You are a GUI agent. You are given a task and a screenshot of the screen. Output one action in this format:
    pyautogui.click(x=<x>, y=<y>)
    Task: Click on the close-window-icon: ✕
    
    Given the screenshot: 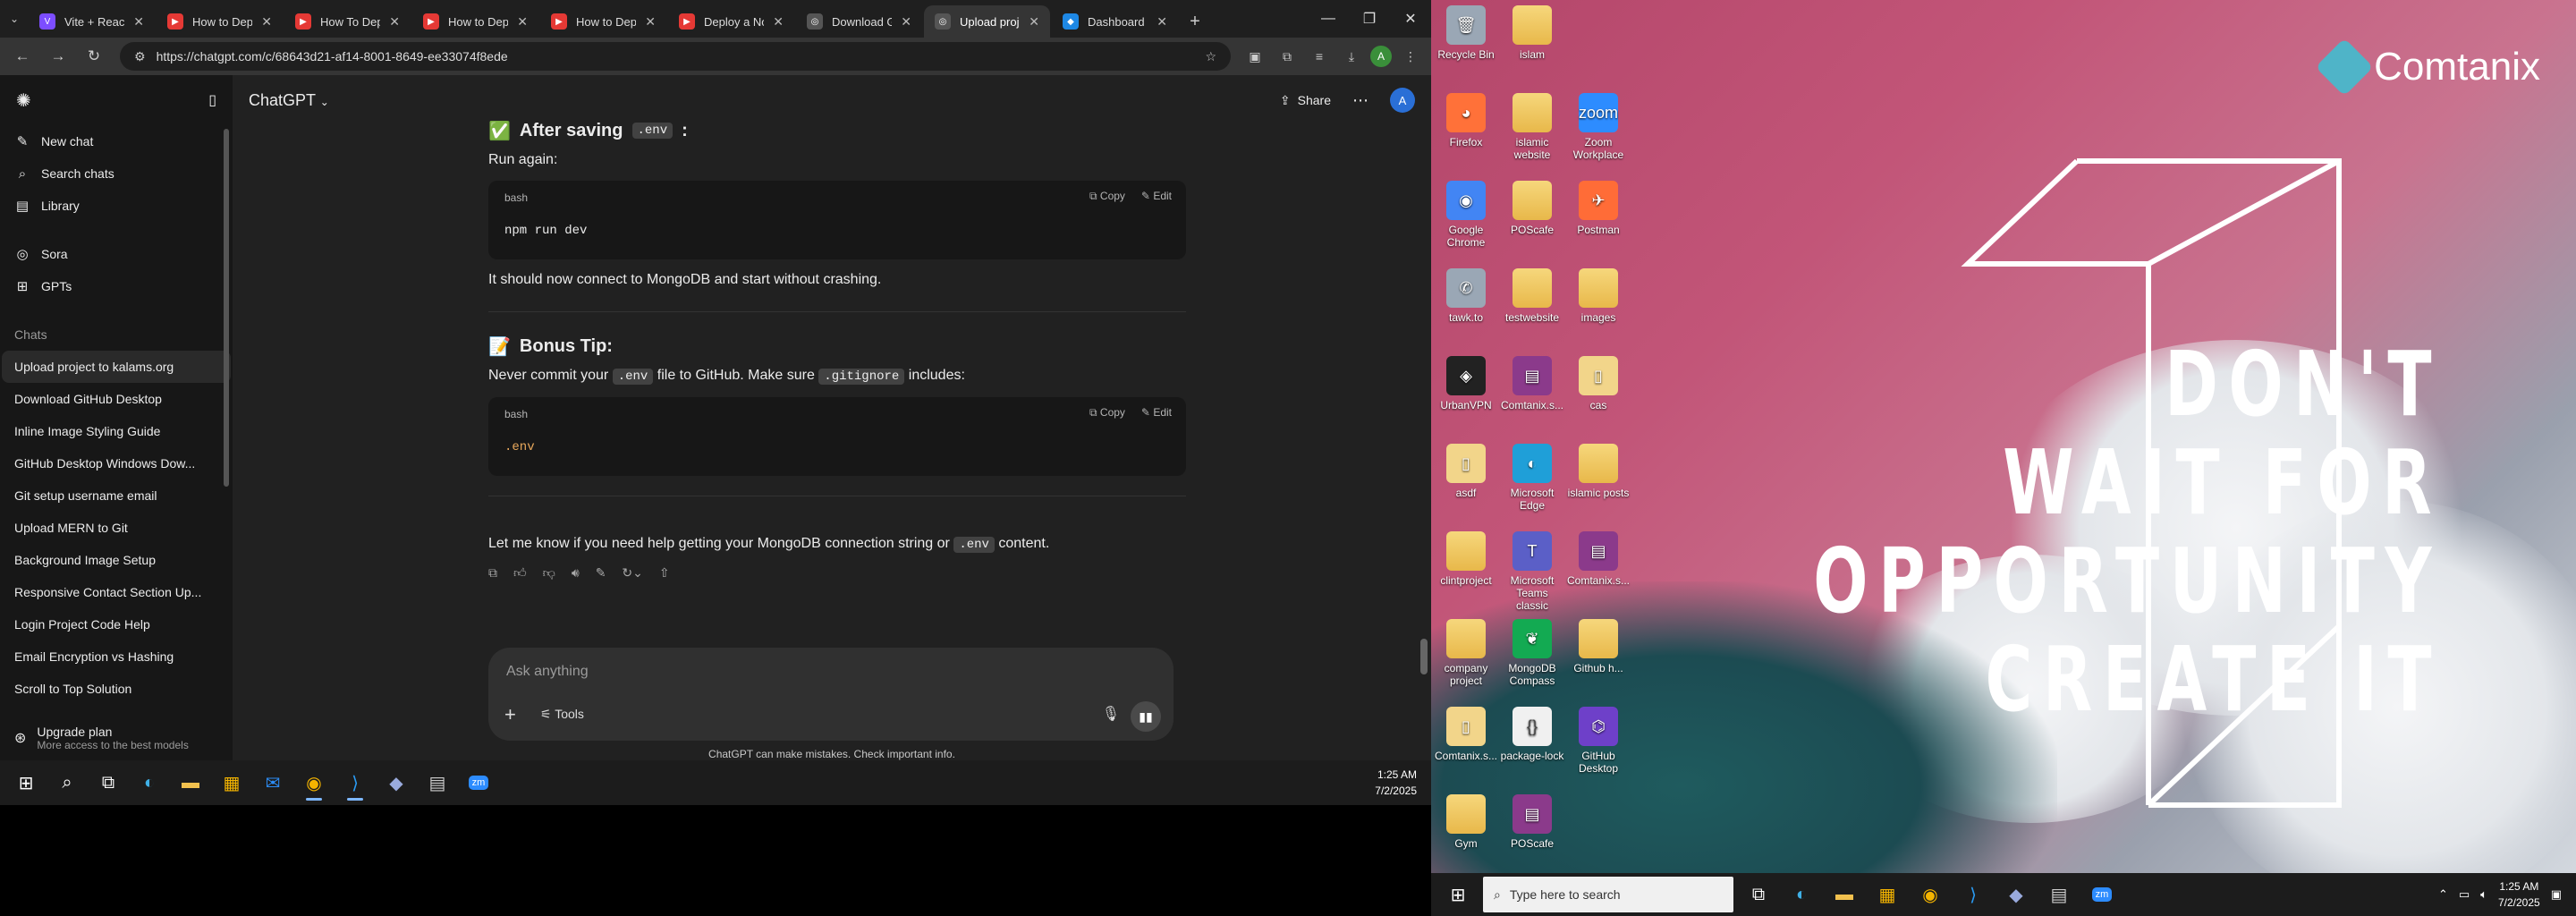 What is the action you would take?
    pyautogui.click(x=1410, y=19)
    